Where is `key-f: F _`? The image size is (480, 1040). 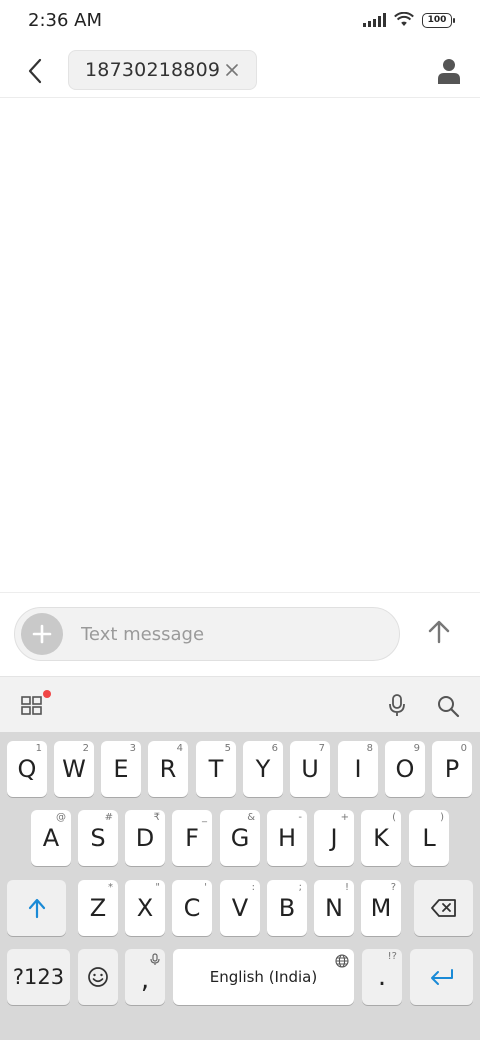
key-f: F _ is located at coordinates (192, 838).